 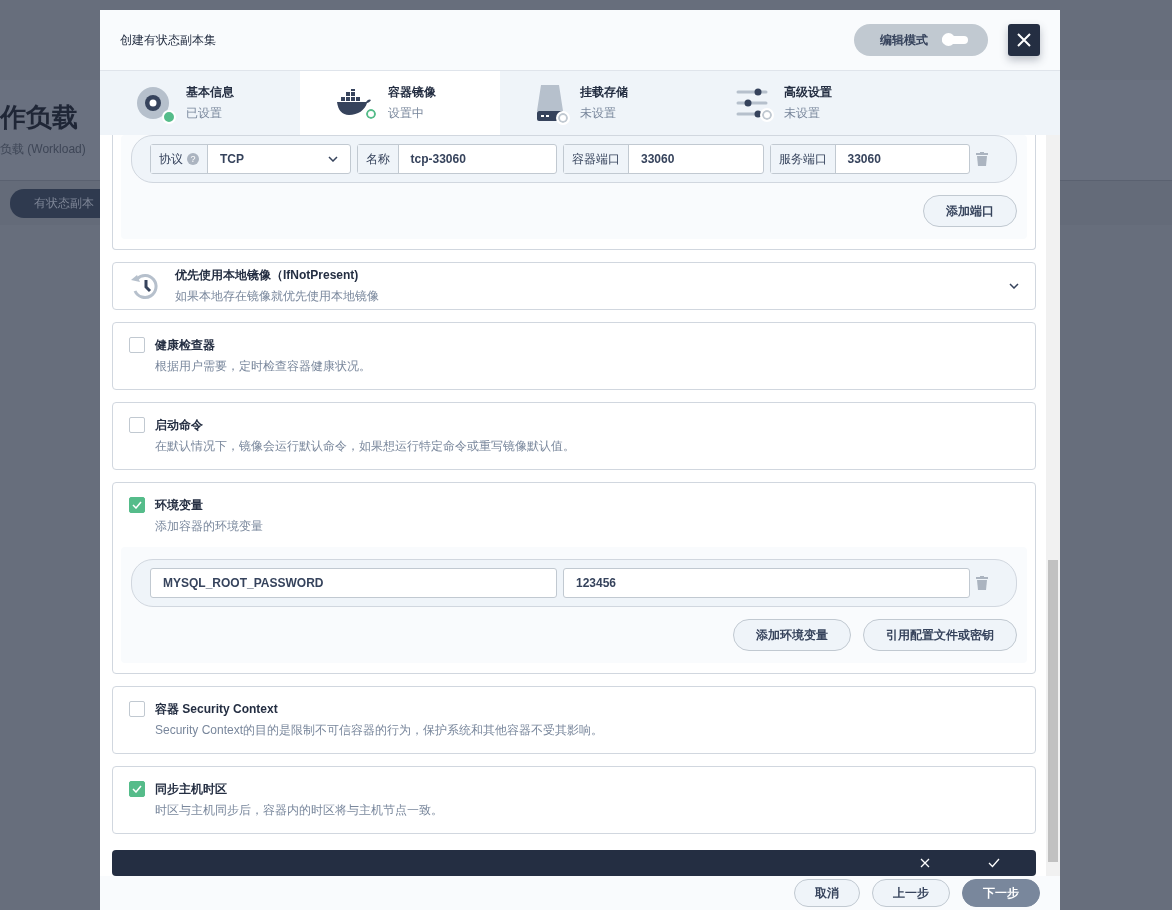 What do you see at coordinates (600, 103) in the screenshot?
I see `step-tab: 挂载存储 未设置` at bounding box center [600, 103].